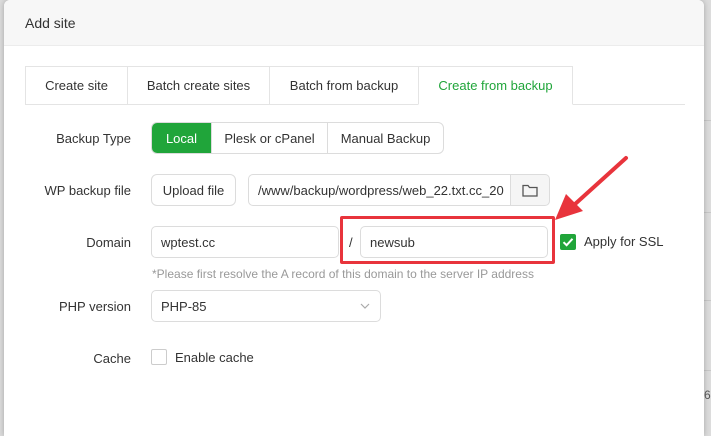  I want to click on annotation-arrow, so click(591, 188).